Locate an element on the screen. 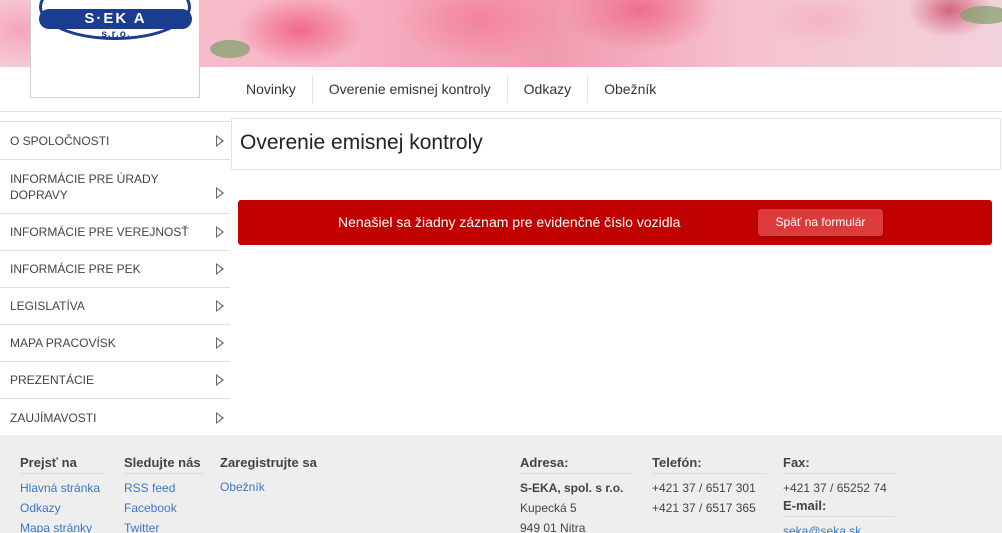  nav-obeznik: Obežník is located at coordinates (630, 89).